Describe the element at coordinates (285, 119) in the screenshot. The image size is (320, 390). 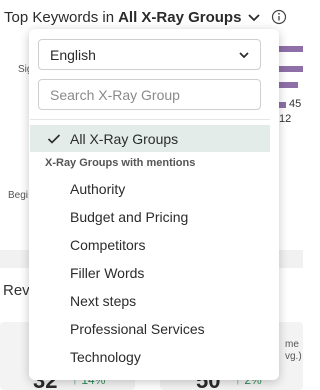
I see `keyword-bar-value: 12` at that location.